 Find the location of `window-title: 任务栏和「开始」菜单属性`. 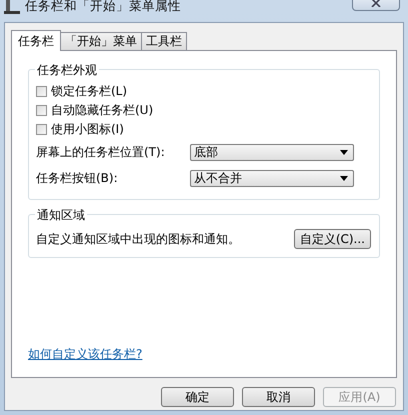

window-title: 任务栏和「开始」菜单属性 is located at coordinates (103, 7).